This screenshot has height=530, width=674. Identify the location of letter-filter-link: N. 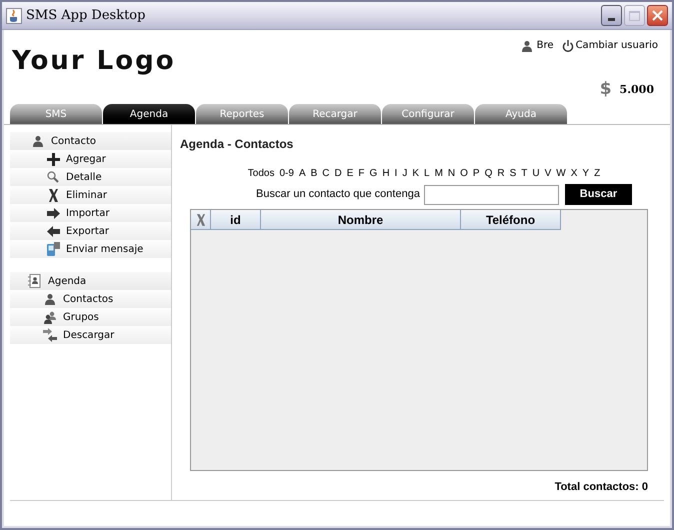
(452, 173).